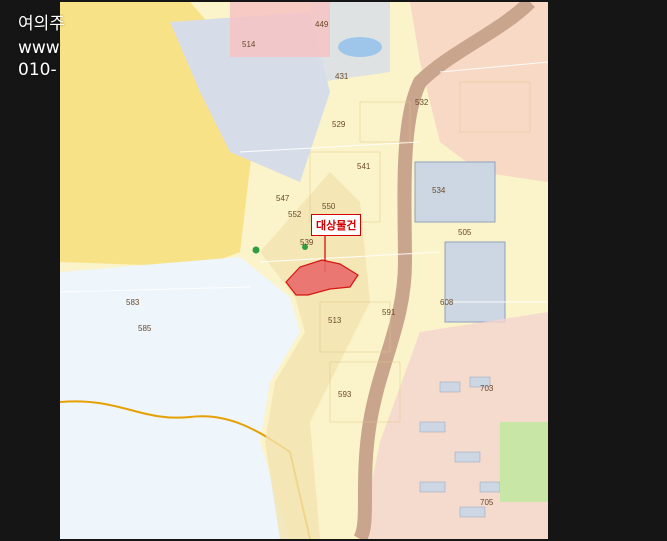  What do you see at coordinates (487, 502) in the screenshot?
I see `map-label: 705` at bounding box center [487, 502].